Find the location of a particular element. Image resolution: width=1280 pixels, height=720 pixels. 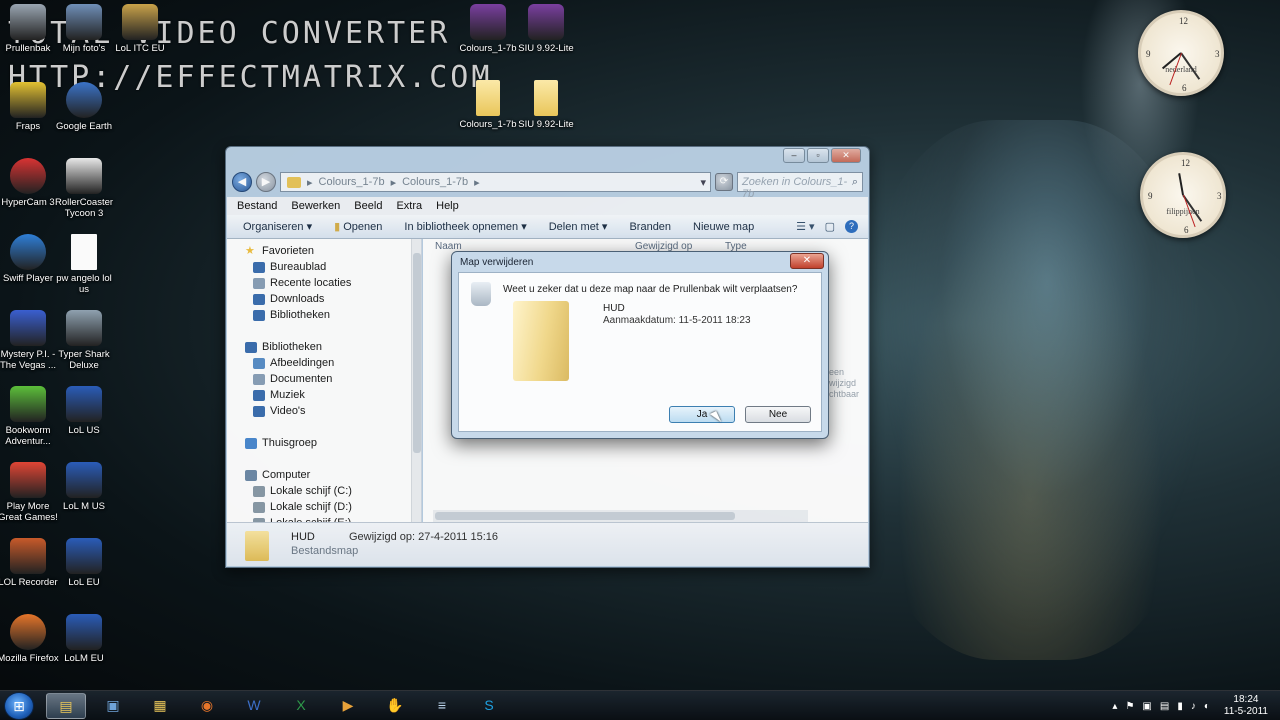

view-options-icon: ☰ ▾ is located at coordinates (805, 226).